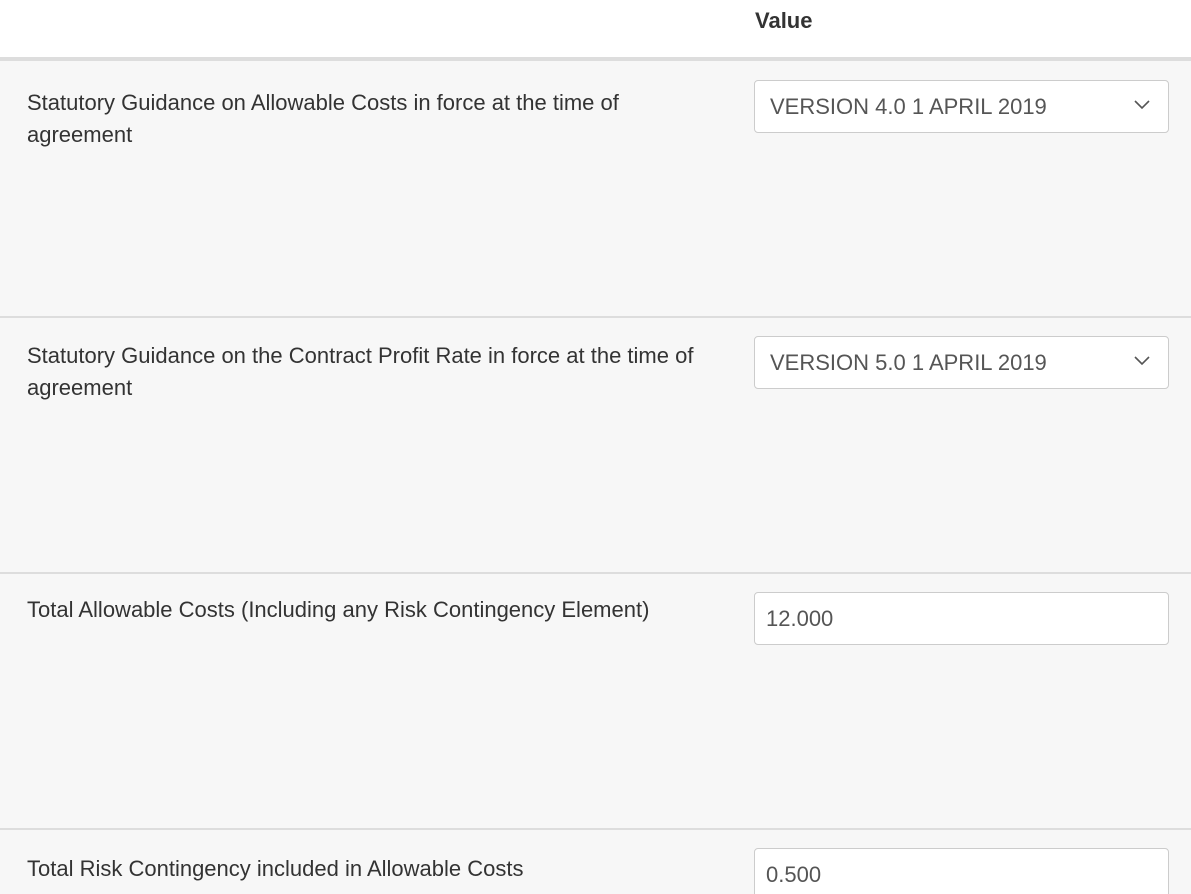 This screenshot has width=1191, height=894. I want to click on total-risk-contingency-input: 0.500, so click(961, 871).